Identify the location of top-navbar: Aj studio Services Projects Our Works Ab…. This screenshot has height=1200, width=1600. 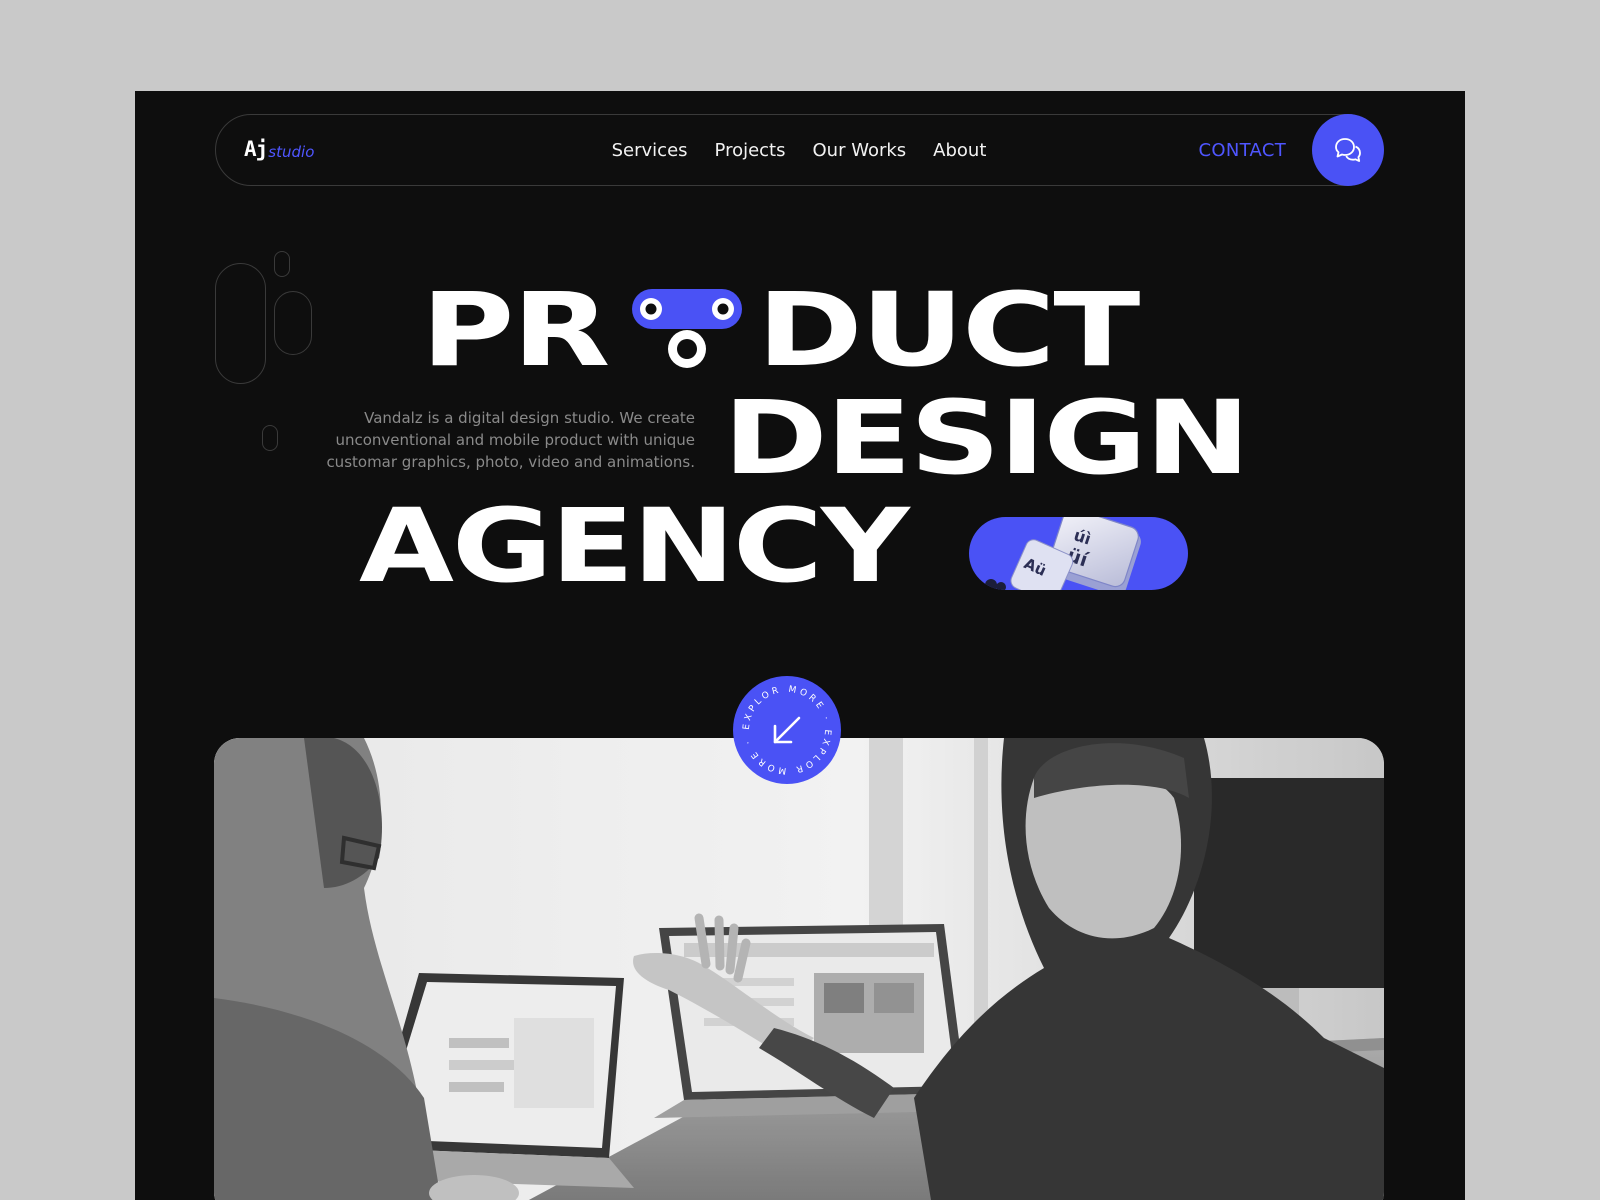
(799, 150).